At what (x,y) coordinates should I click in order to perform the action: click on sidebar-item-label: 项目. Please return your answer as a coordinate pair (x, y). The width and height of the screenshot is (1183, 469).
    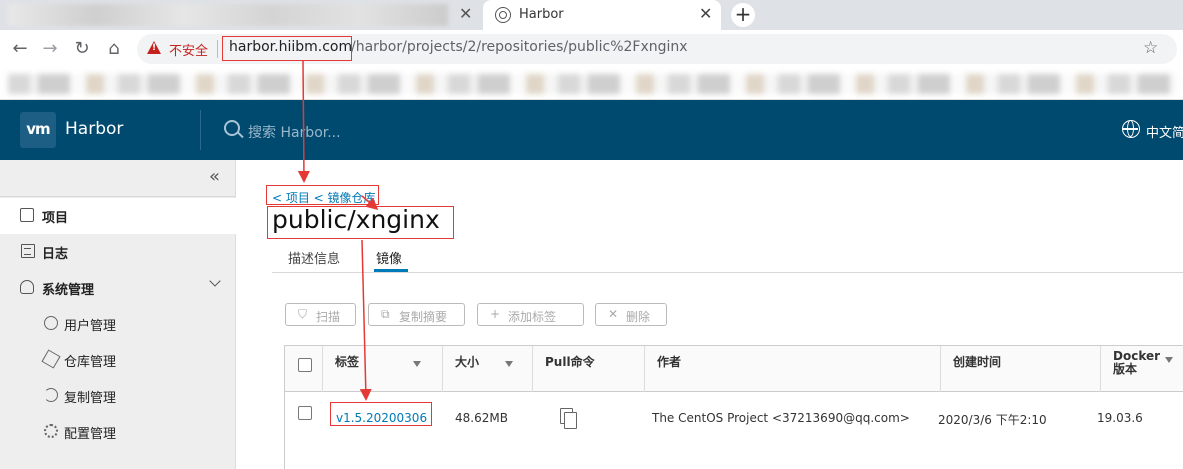
    Looking at the image, I should click on (55, 218).